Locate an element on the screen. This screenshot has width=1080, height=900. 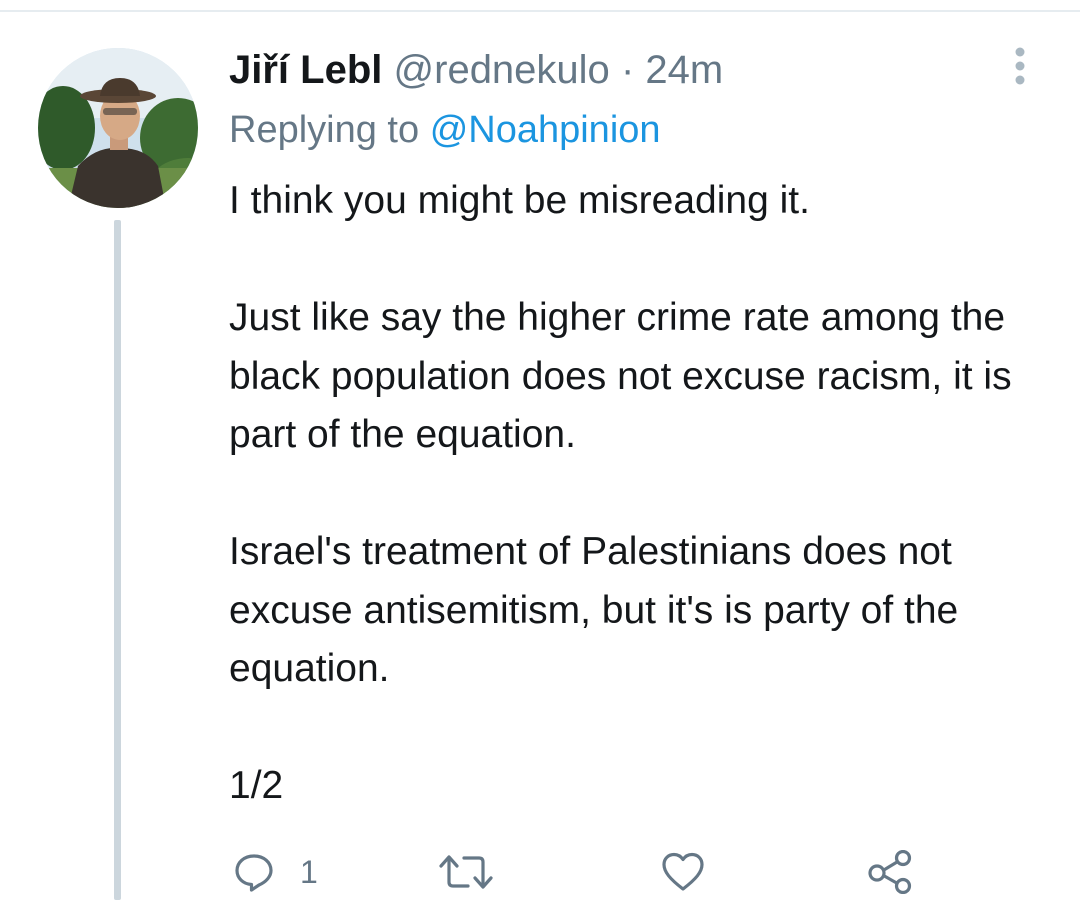
tweet-header: Jiří Lebl @rednekulo · 24m is located at coordinates (476, 70).